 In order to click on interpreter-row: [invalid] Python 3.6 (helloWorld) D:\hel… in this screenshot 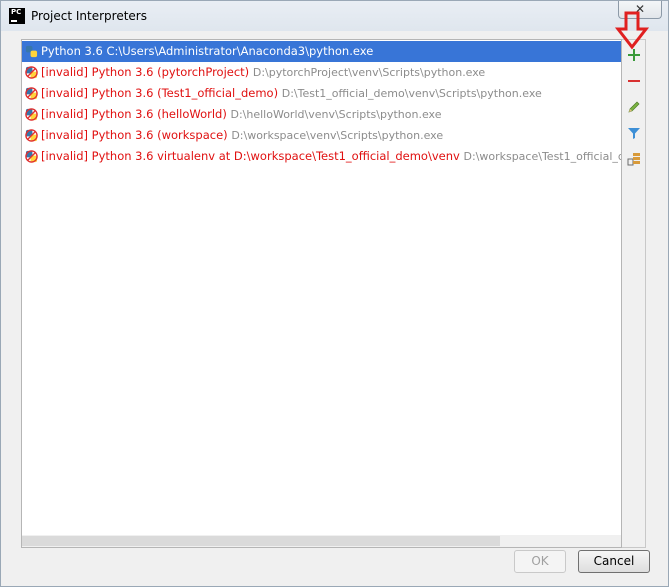, I will do `click(321, 114)`.